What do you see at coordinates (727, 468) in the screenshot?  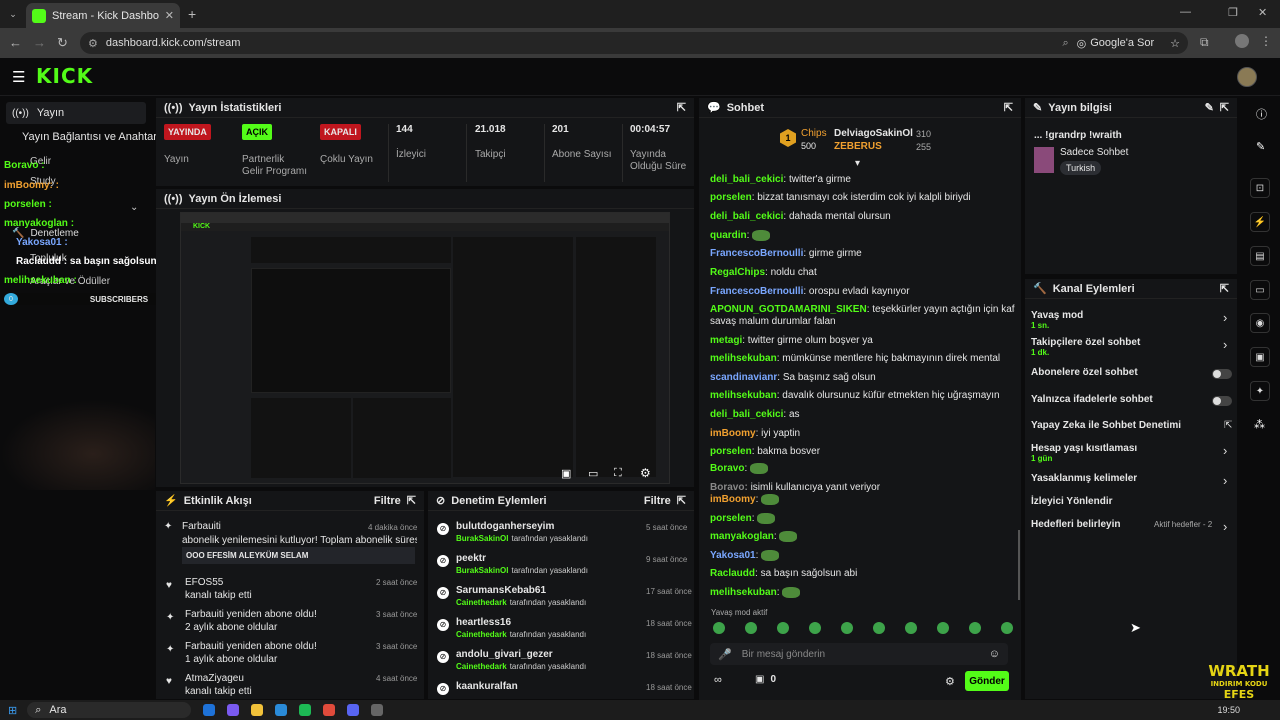 I see `chat-username: Boravo` at bounding box center [727, 468].